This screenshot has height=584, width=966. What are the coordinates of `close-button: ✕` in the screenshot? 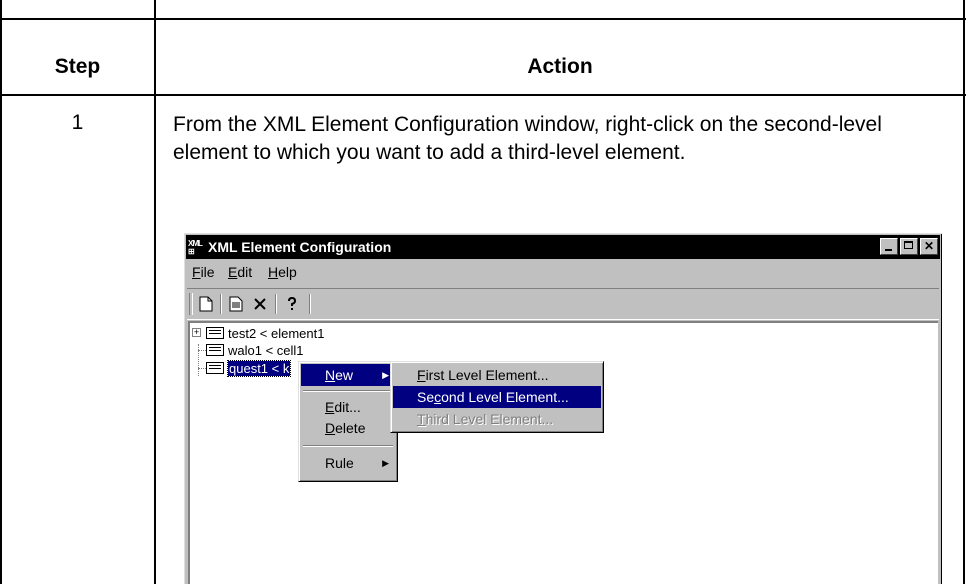 It's located at (929, 246).